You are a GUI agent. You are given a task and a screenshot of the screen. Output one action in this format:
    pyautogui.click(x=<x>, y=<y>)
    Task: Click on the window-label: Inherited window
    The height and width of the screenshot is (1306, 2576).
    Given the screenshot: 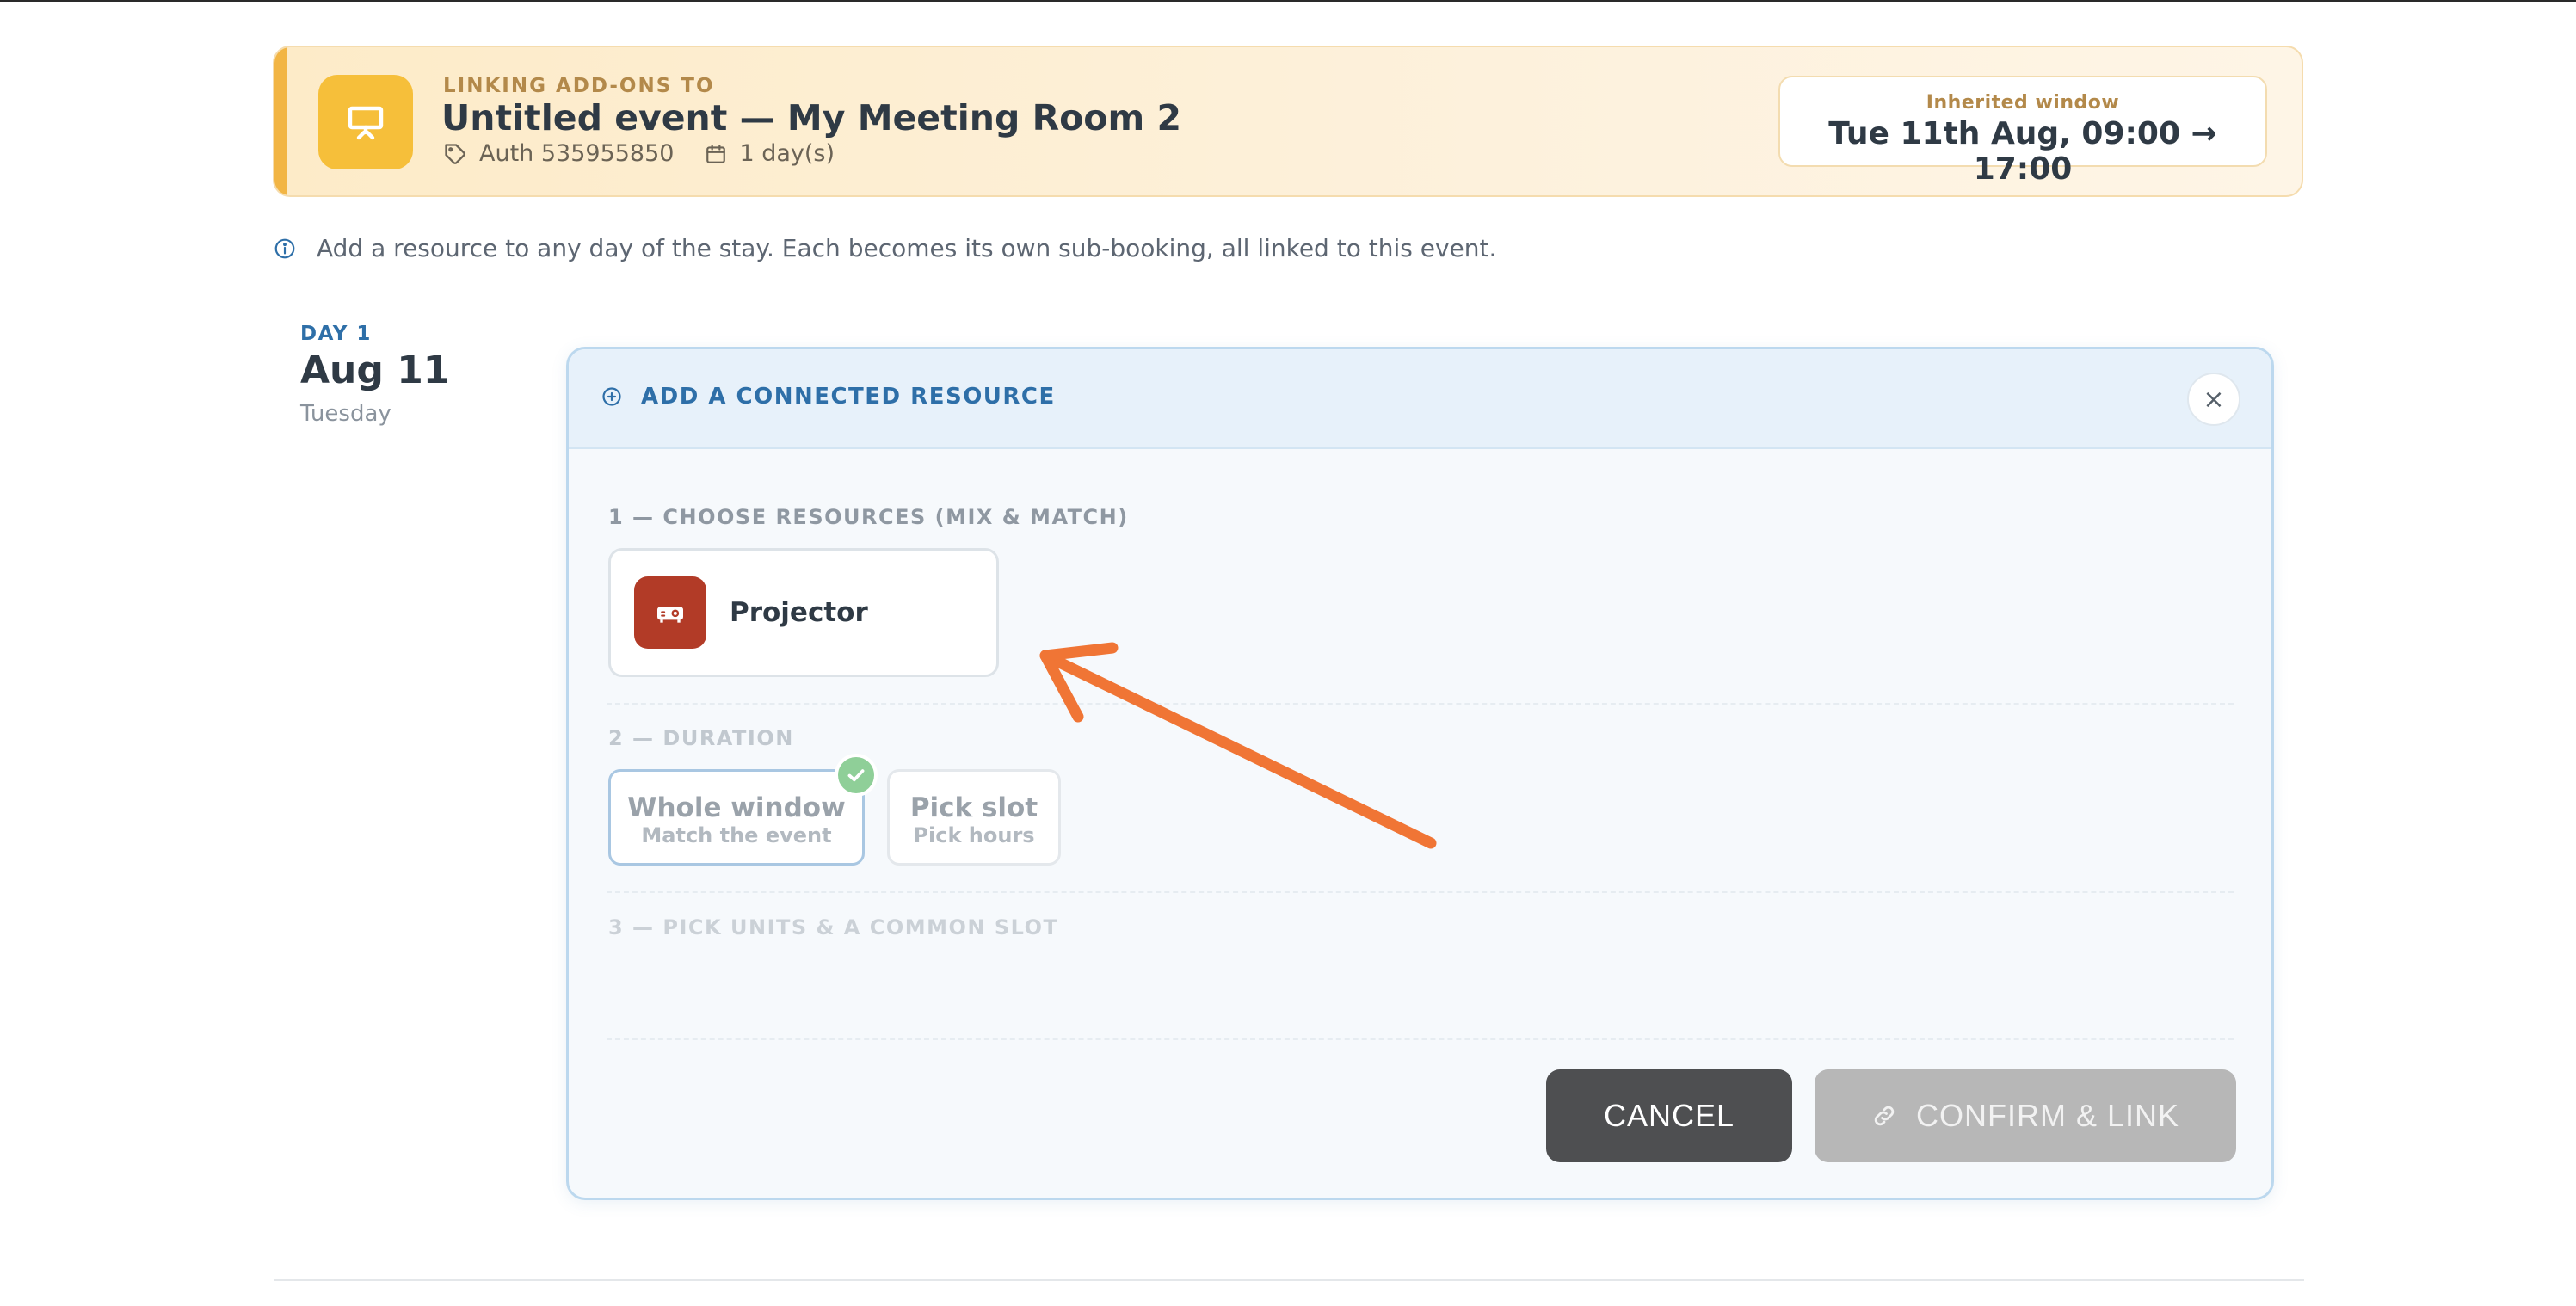 What is the action you would take?
    pyautogui.click(x=2023, y=103)
    